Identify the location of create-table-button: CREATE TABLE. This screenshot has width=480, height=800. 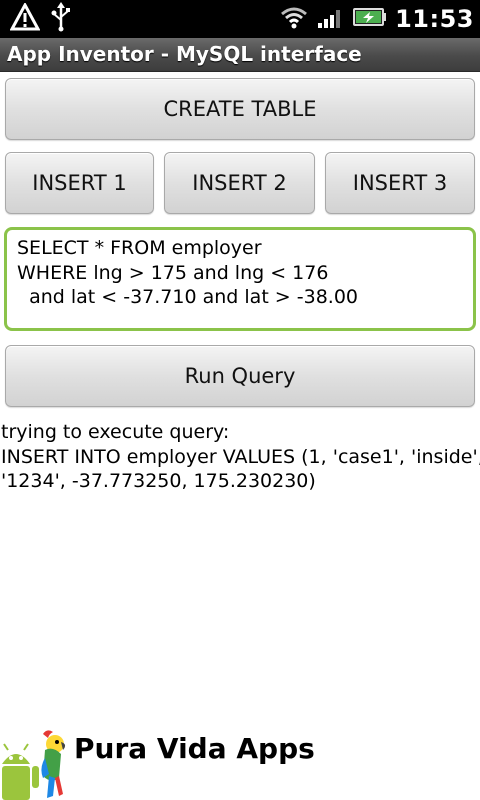
(240, 109).